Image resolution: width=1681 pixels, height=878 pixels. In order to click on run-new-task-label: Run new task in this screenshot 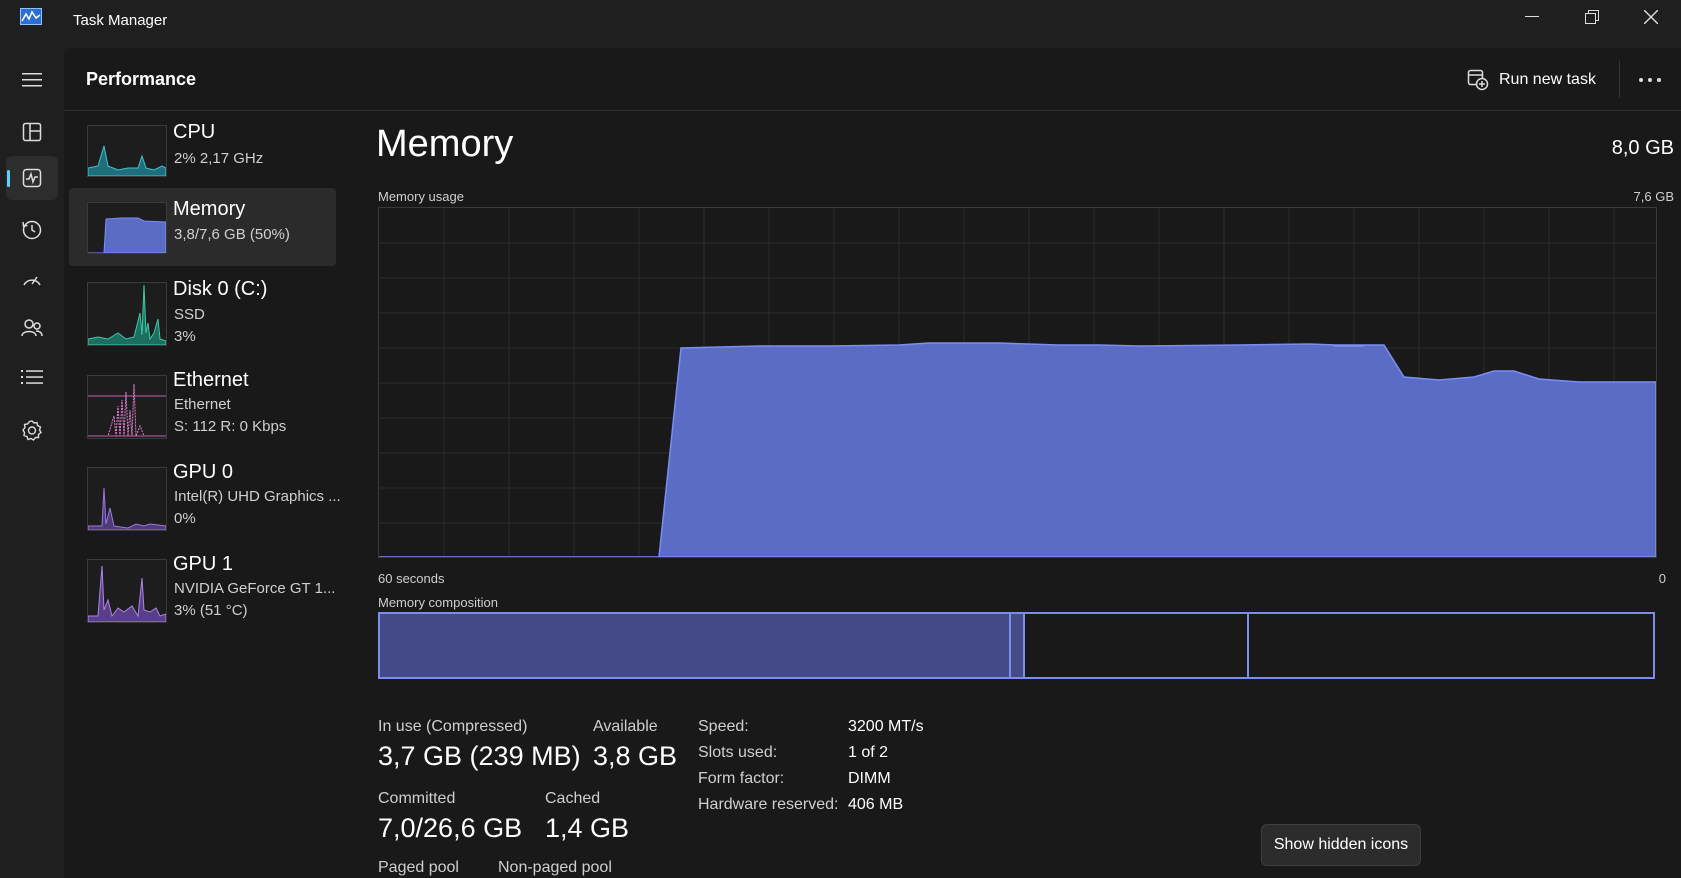, I will do `click(1547, 79)`.